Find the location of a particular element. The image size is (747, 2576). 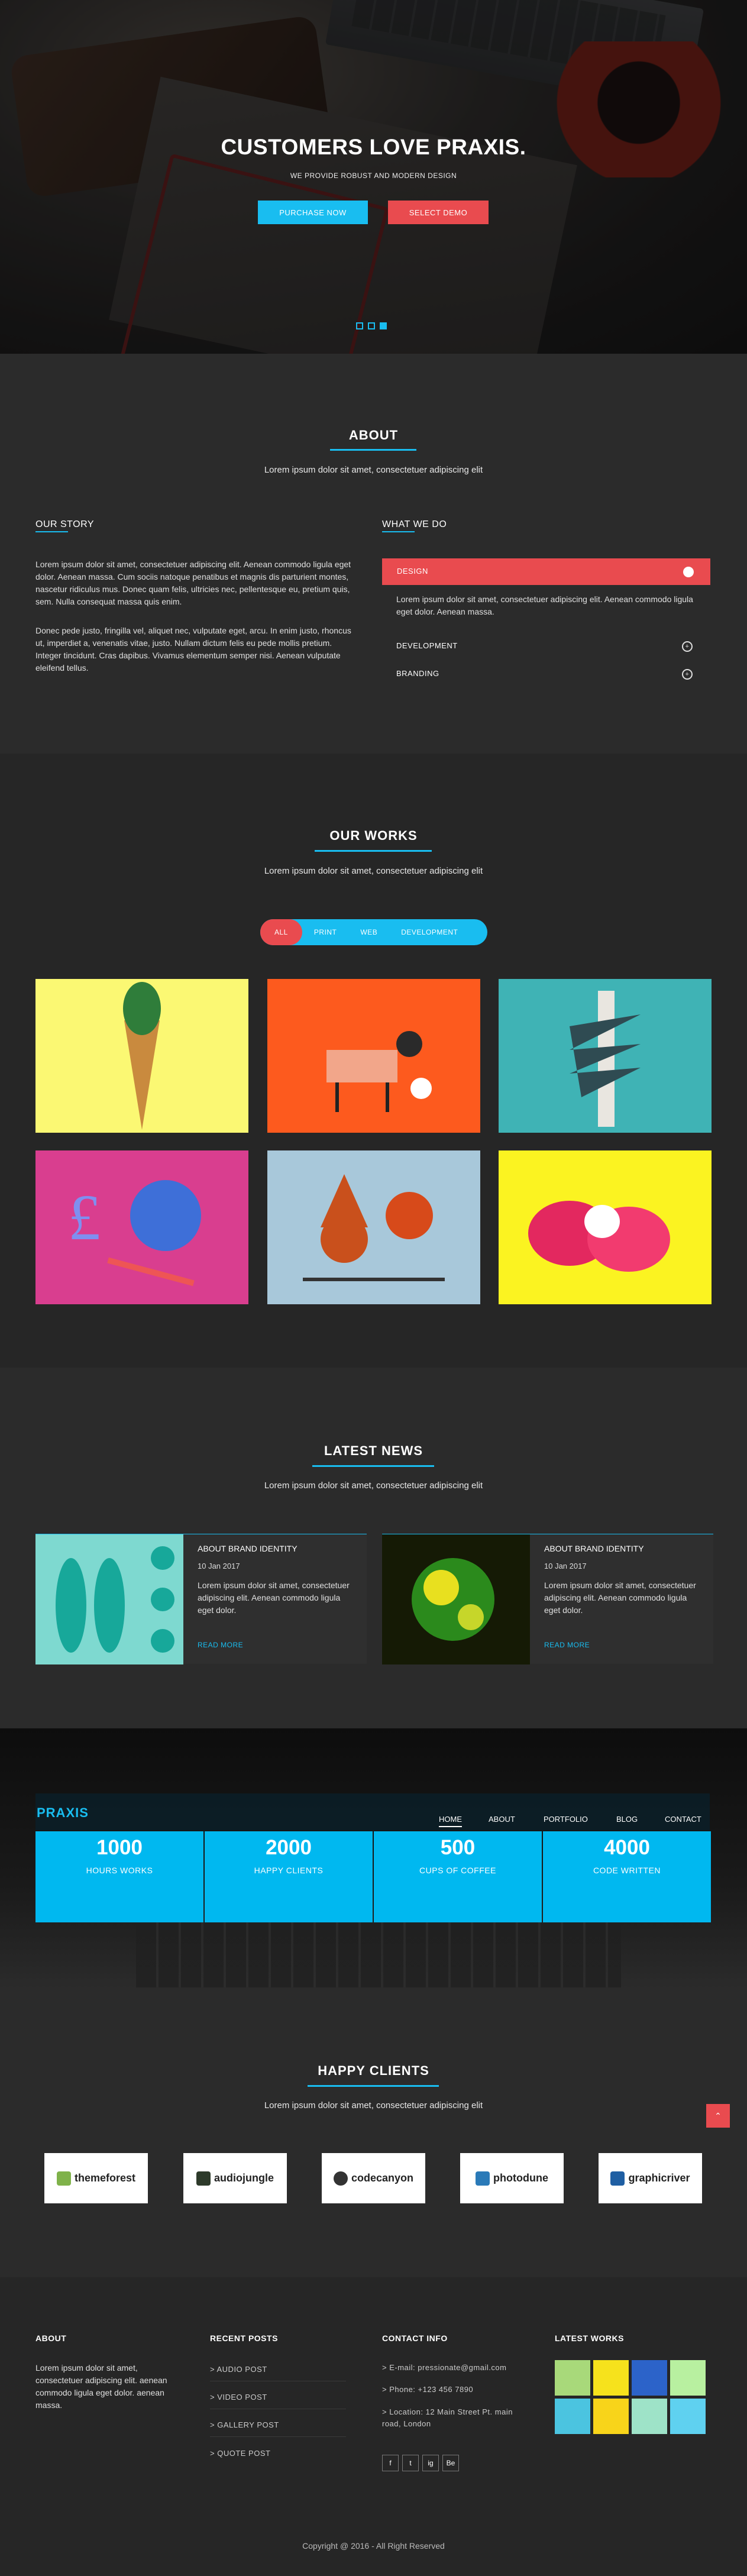

photodune-icon is located at coordinates (483, 2178).